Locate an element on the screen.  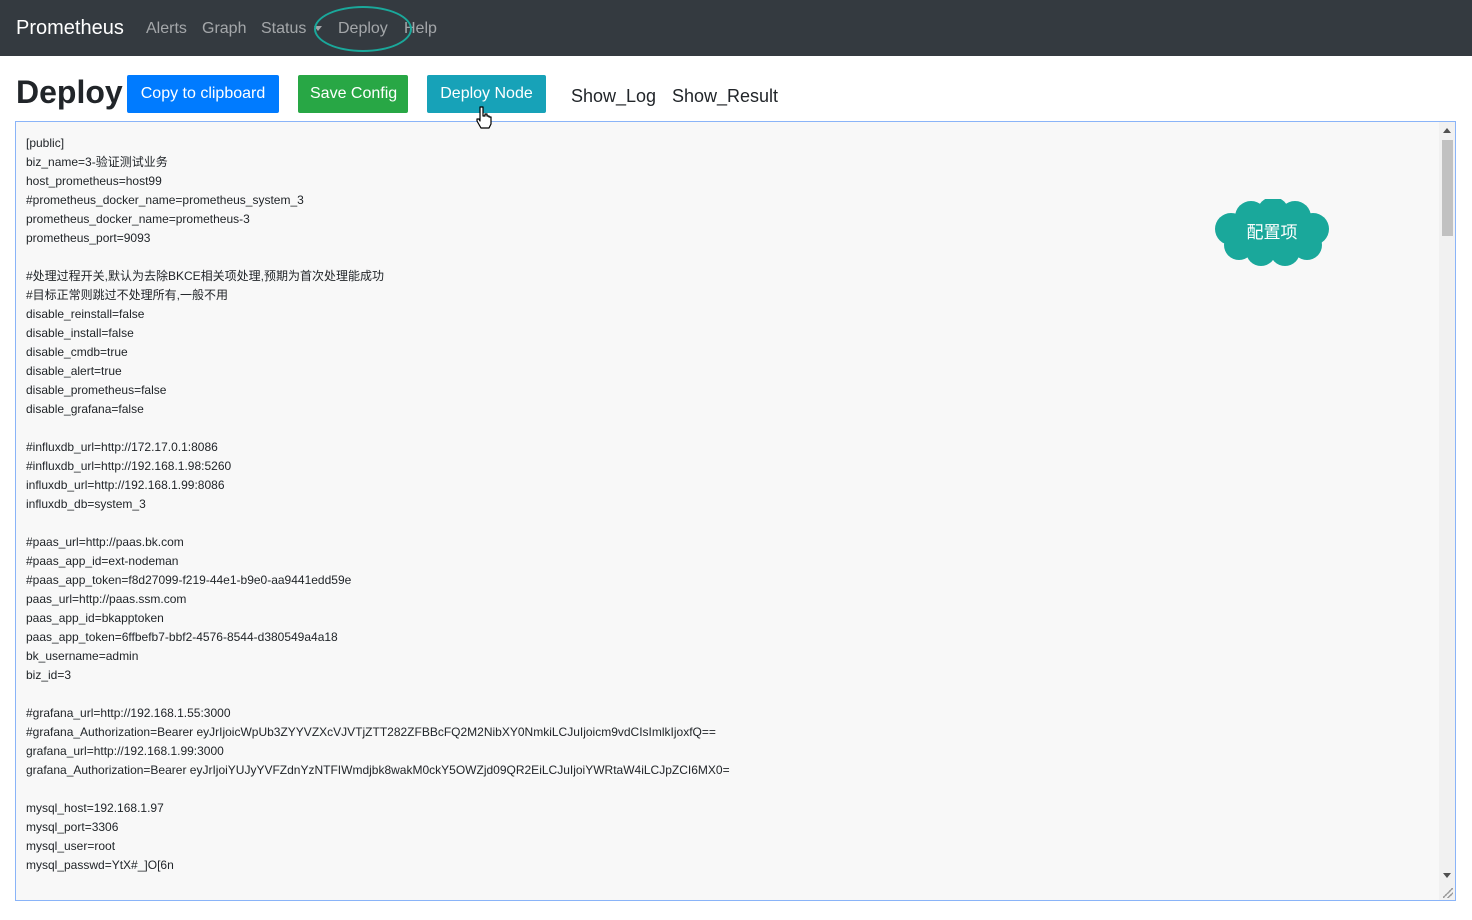
cloud-label: 配置项 is located at coordinates (1272, 232).